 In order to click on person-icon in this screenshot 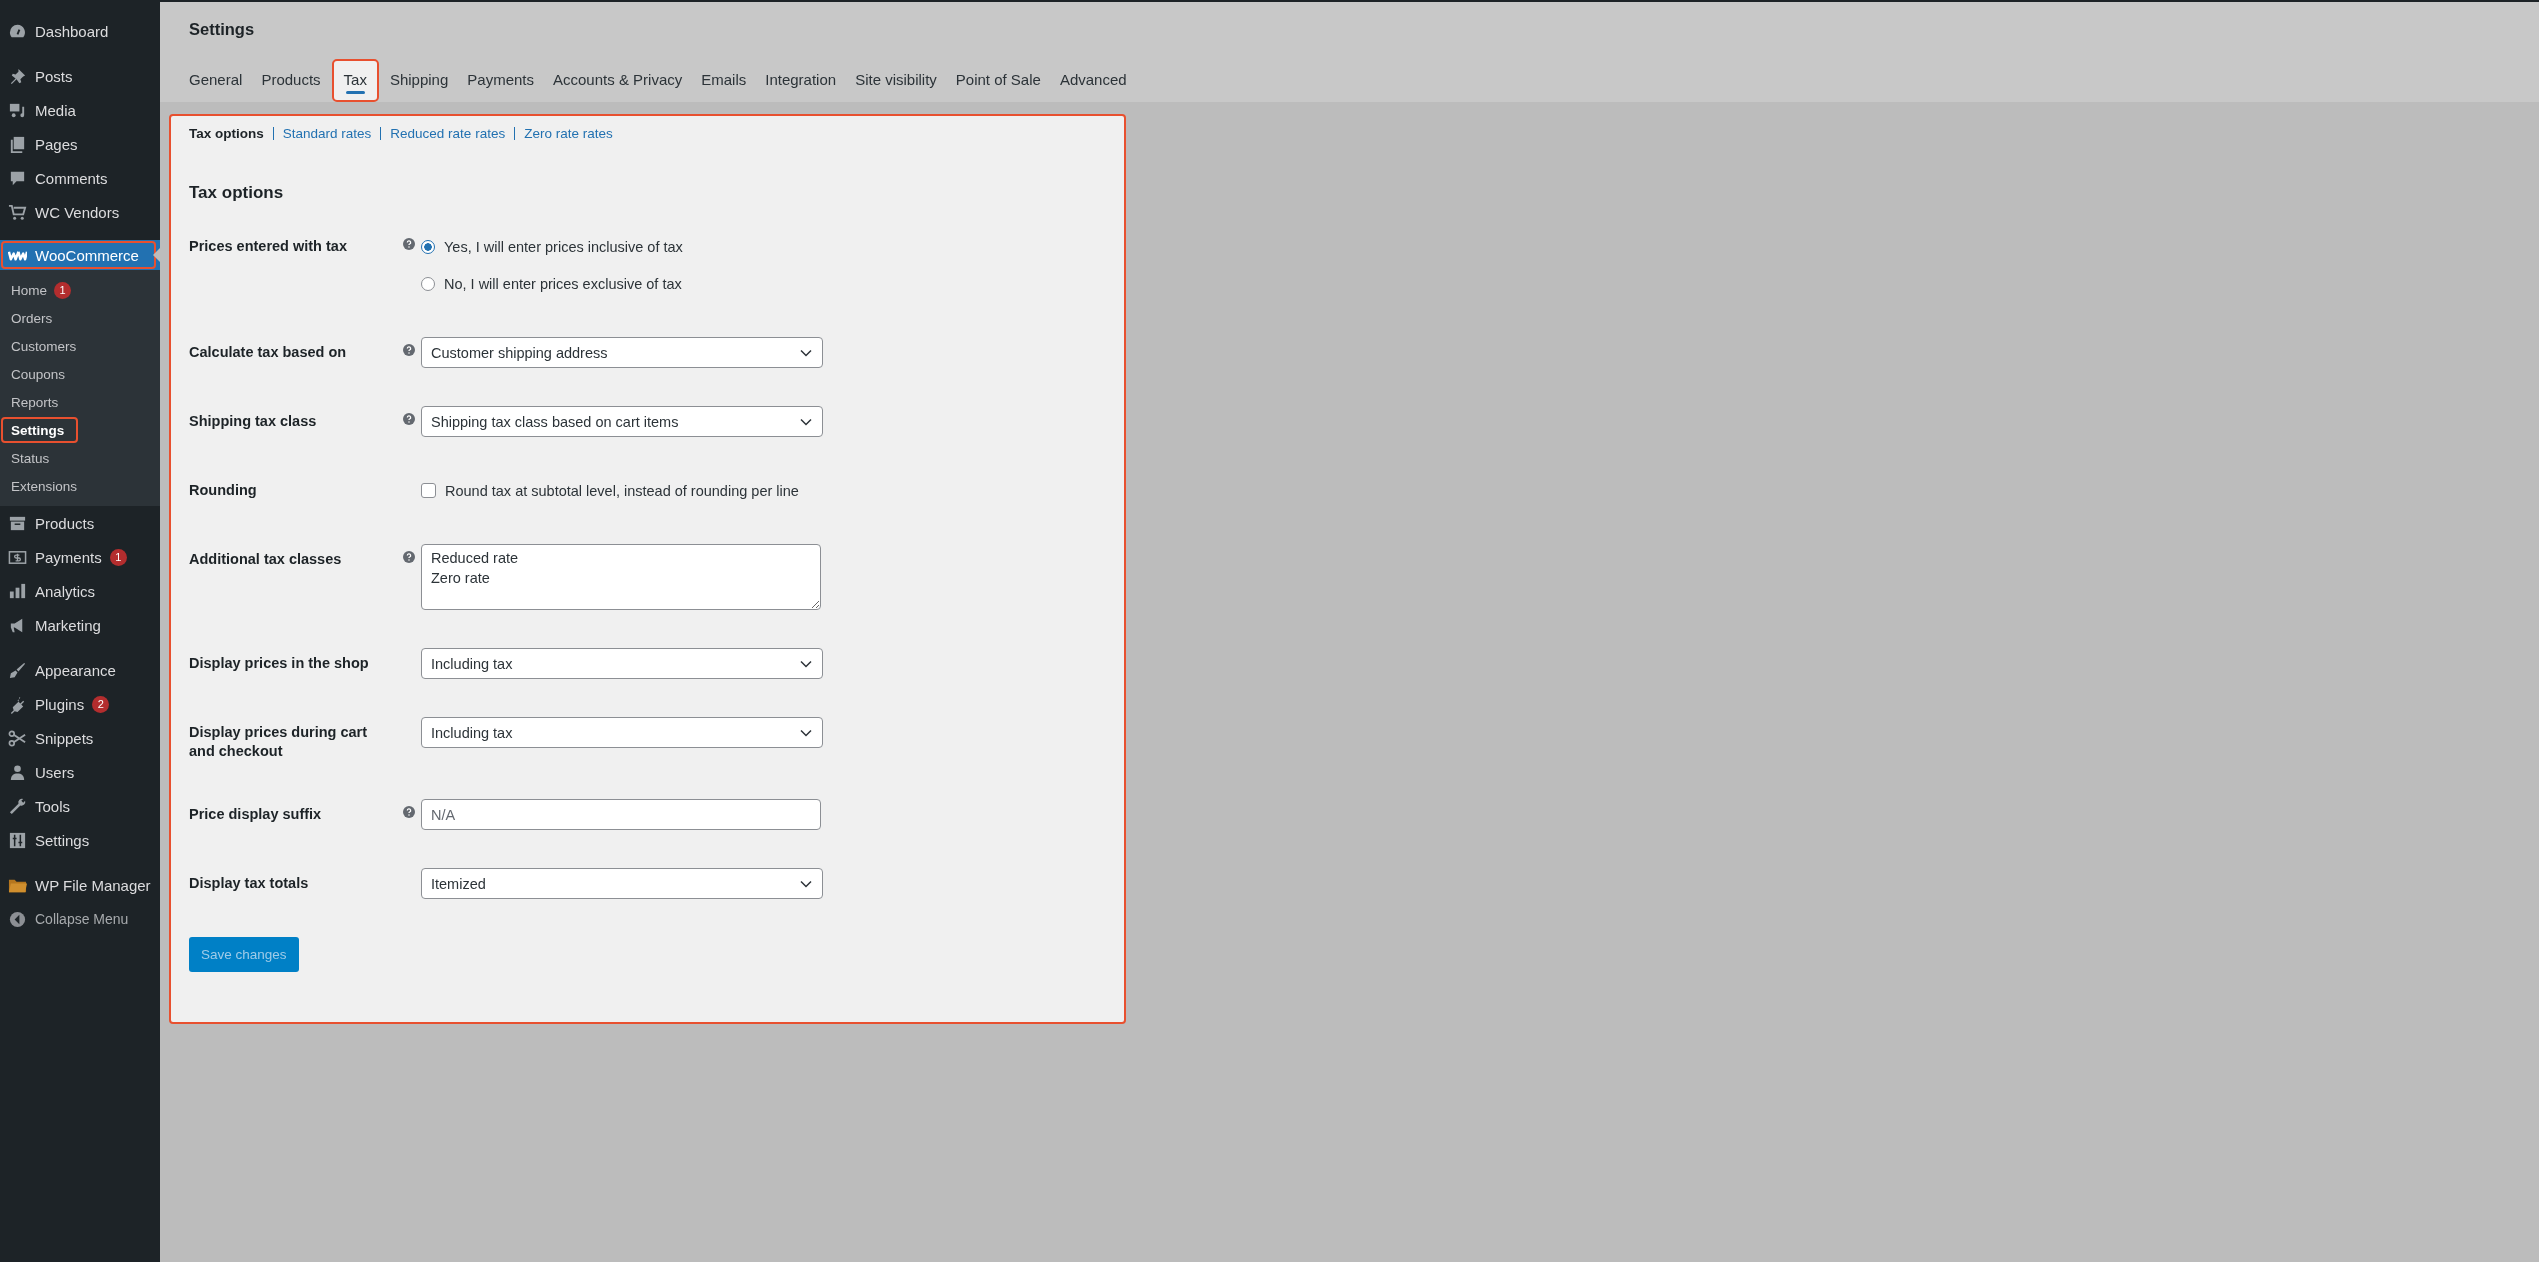, I will do `click(17, 772)`.